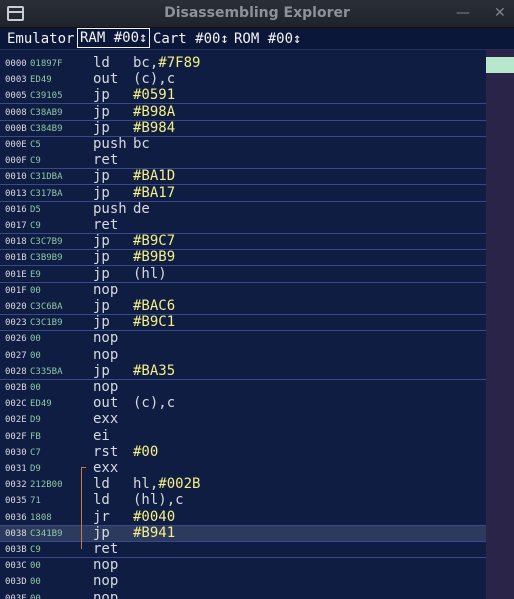 Image resolution: width=514 pixels, height=599 pixels. What do you see at coordinates (463, 13) in the screenshot?
I see `minimize-icon: —` at bounding box center [463, 13].